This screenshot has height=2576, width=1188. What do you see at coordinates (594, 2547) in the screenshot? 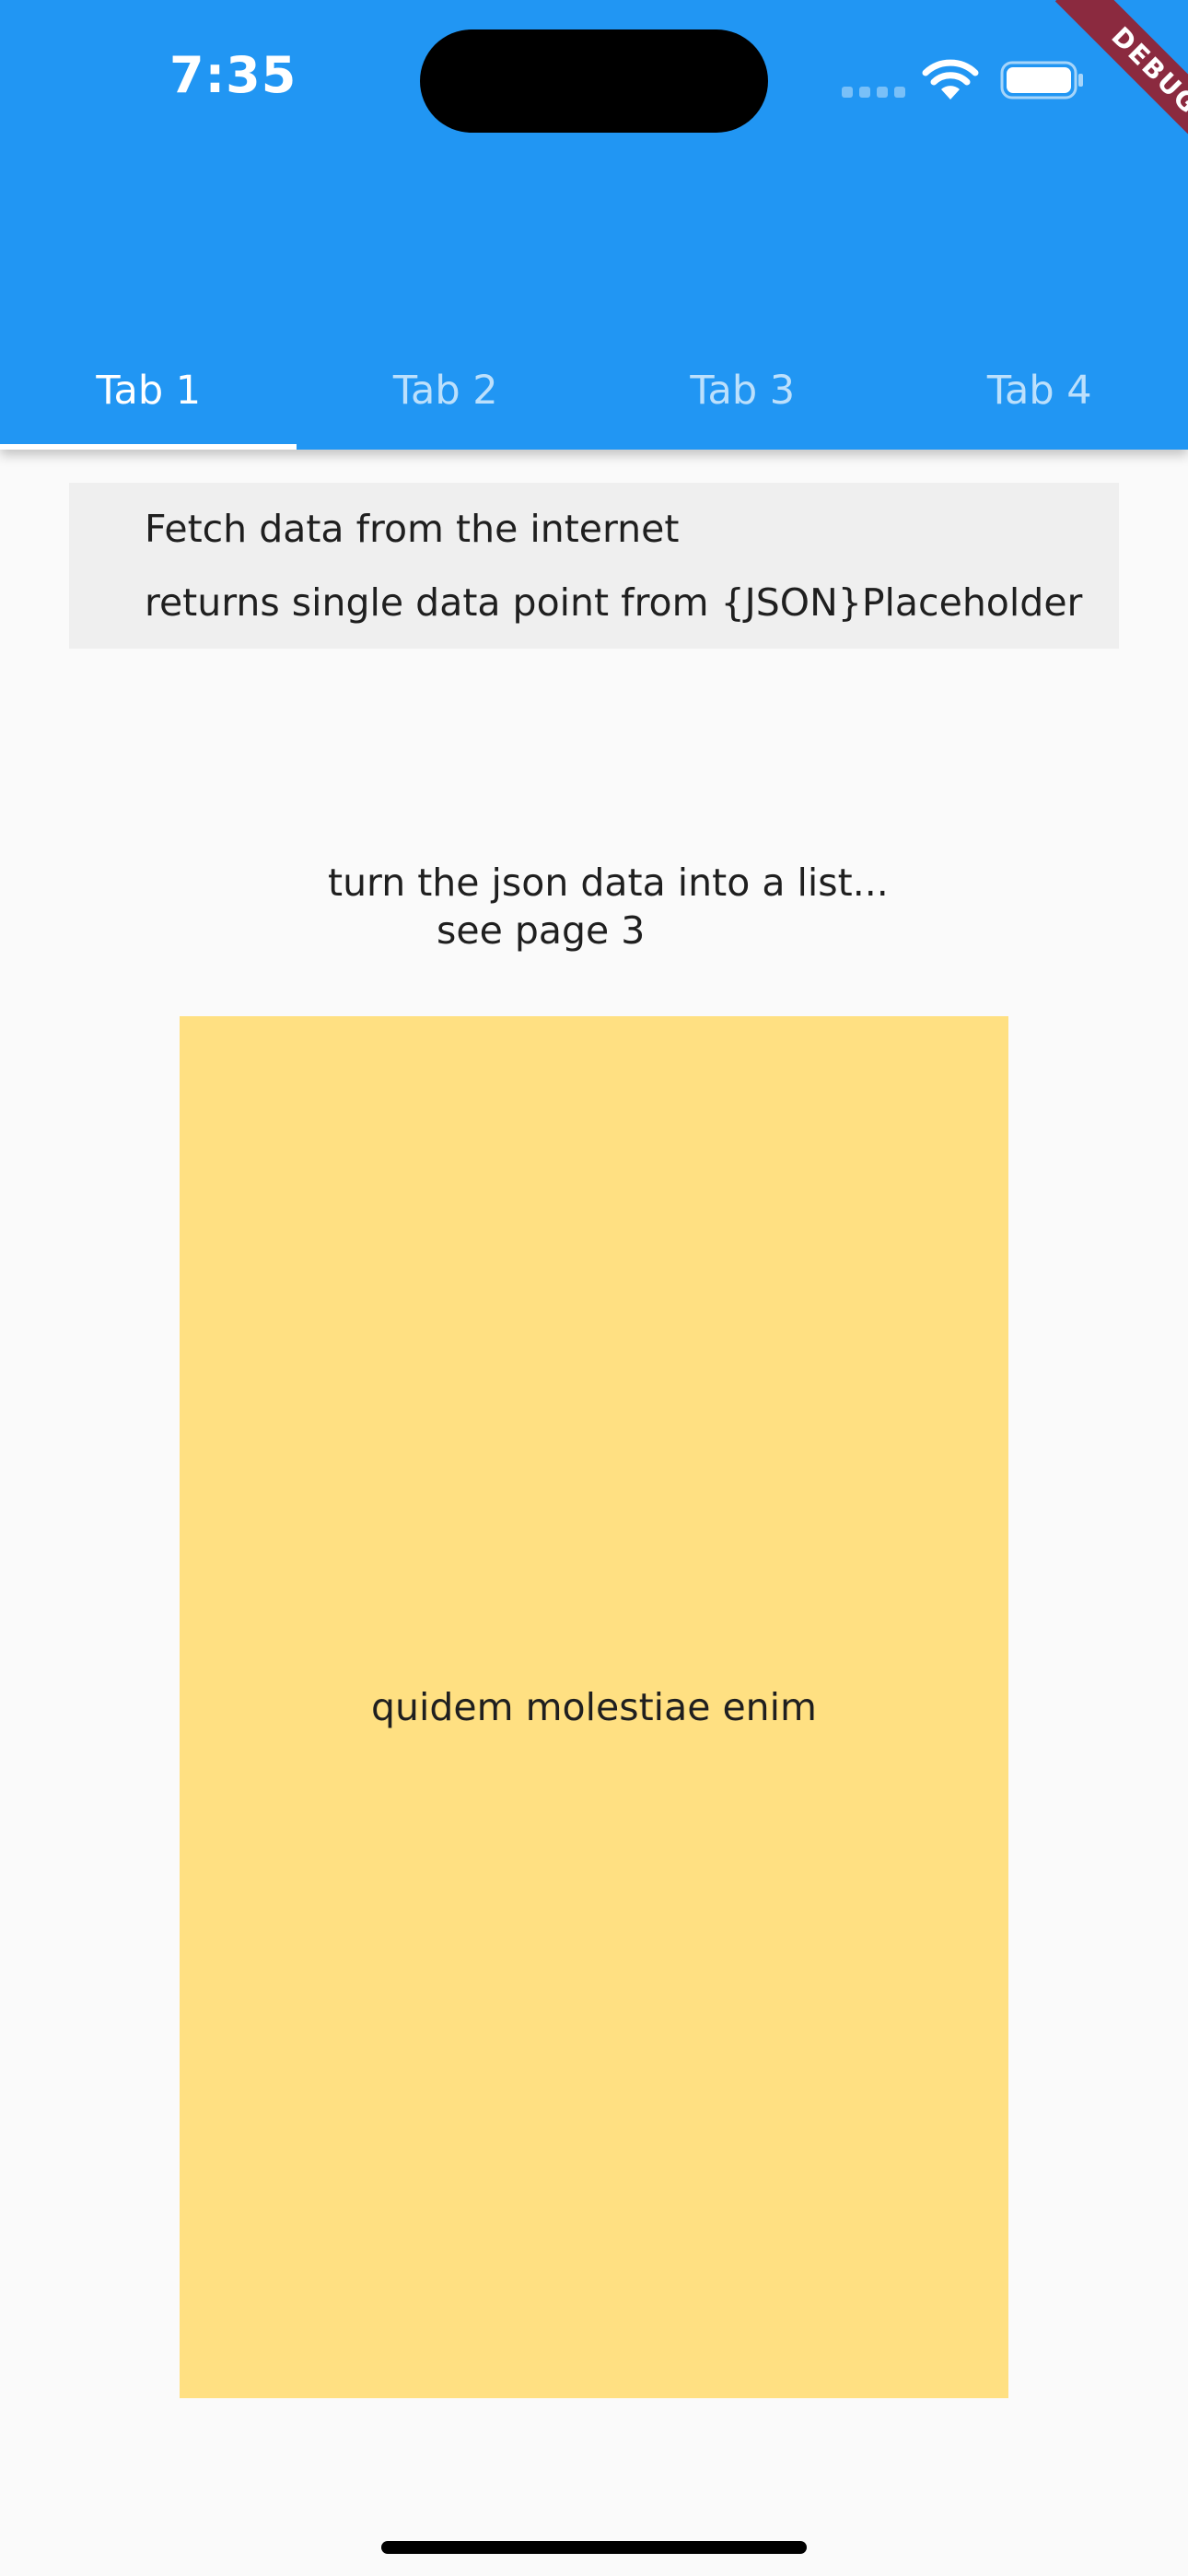
I see `home-indicator` at bounding box center [594, 2547].